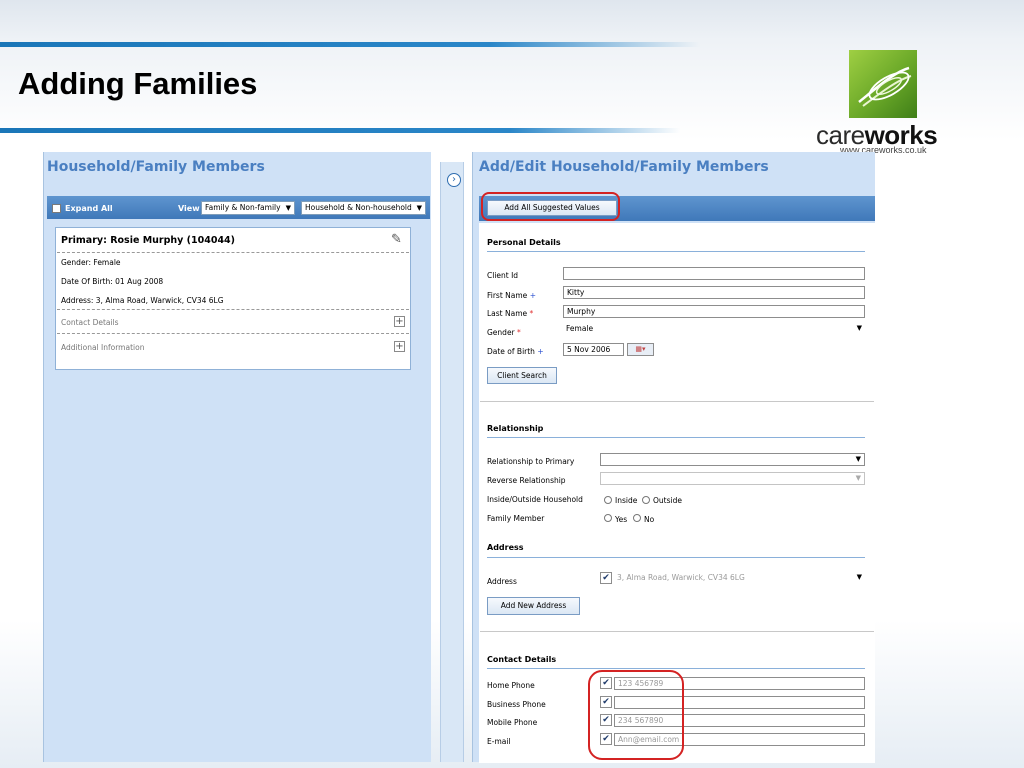 The height and width of the screenshot is (768, 1024). Describe the element at coordinates (56, 208) in the screenshot. I see `expand-all-checkbox` at that location.